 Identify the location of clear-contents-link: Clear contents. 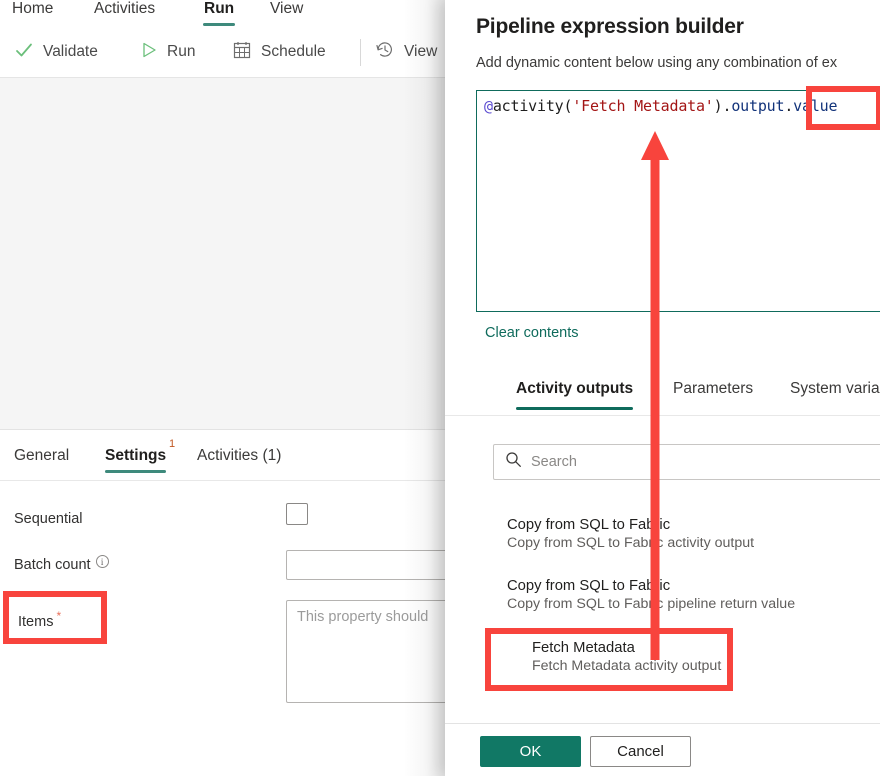
(532, 333).